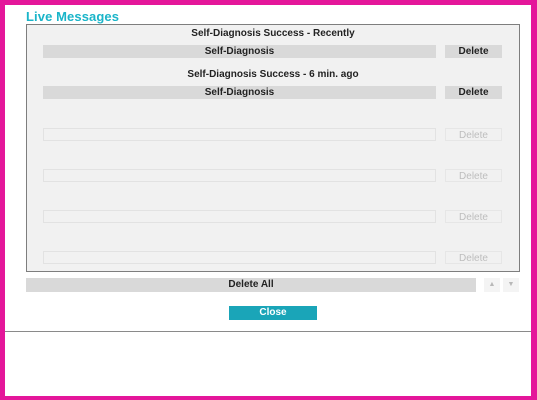 This screenshot has height=400, width=537. Describe the element at coordinates (251, 285) in the screenshot. I see `delete-all-button: Delete All` at that location.